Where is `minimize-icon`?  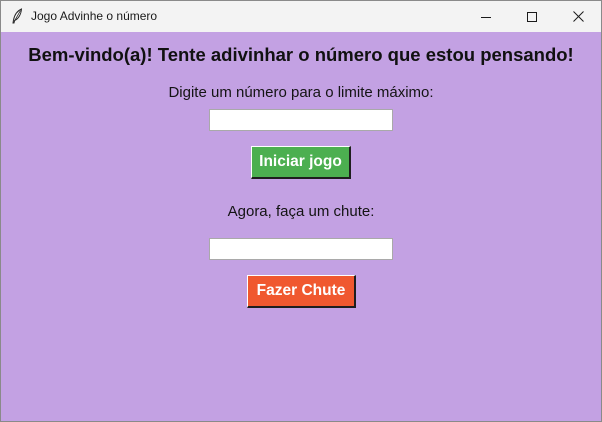
minimize-icon is located at coordinates (486, 17).